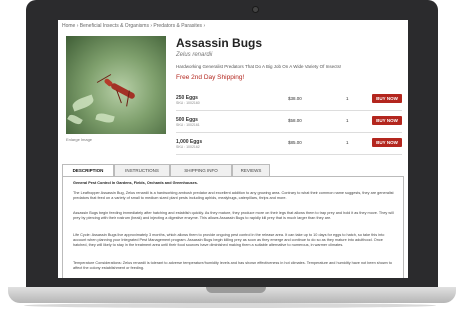 The height and width of the screenshot is (320, 460). I want to click on option-row: 500 Eggs SKU : 1002161 $58.00 1 BUY NOW, so click(289, 123).